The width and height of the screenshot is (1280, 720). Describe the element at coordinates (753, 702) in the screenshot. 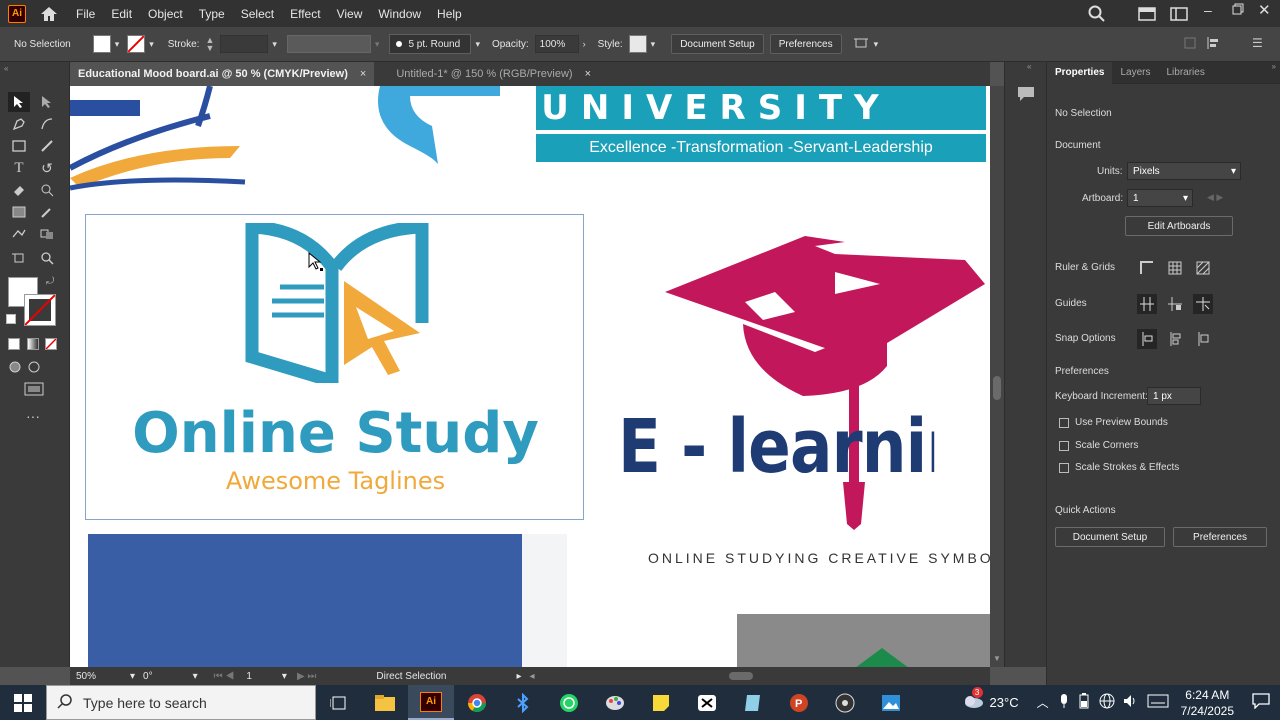

I see `notes-app-icon` at that location.